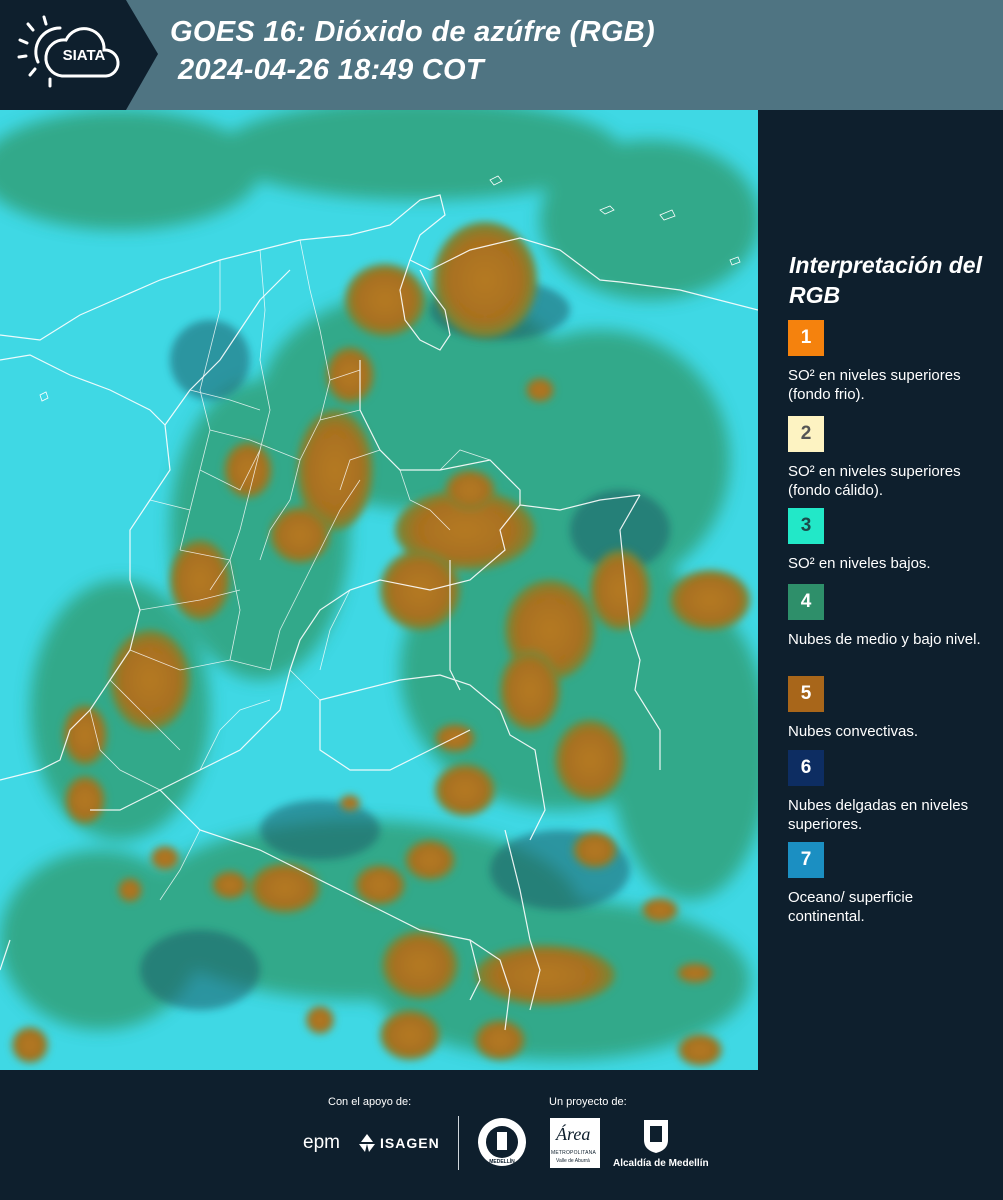  Describe the element at coordinates (806, 694) in the screenshot. I see `legend-swatch: 5` at that location.